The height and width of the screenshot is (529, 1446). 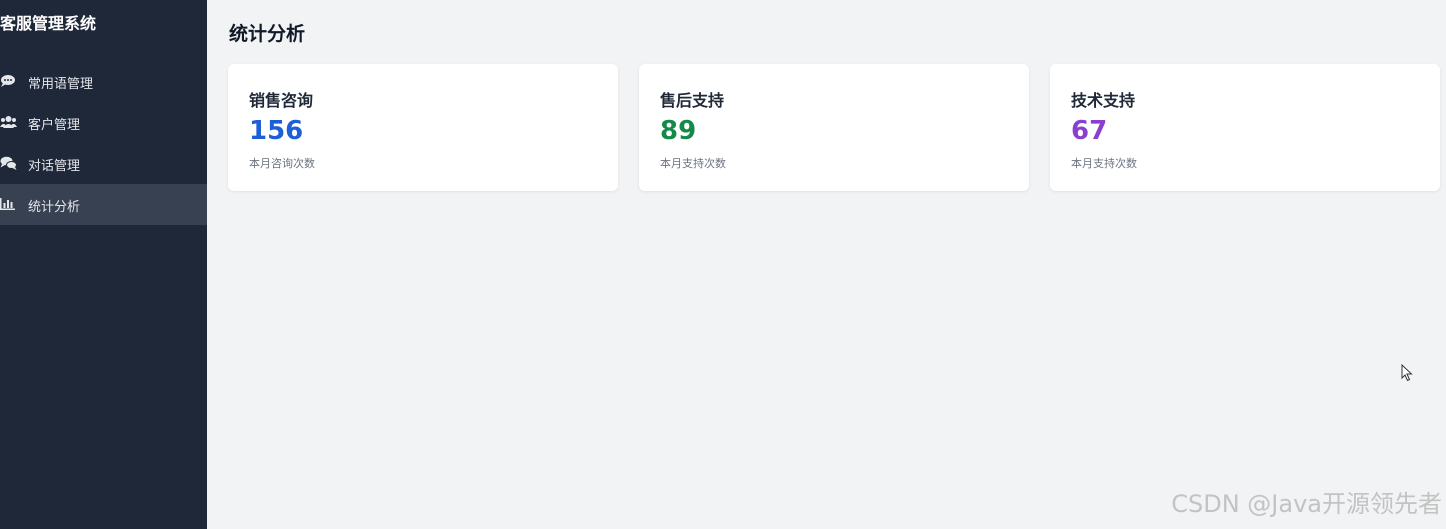 What do you see at coordinates (281, 100) in the screenshot?
I see `card-title: 销售咨询` at bounding box center [281, 100].